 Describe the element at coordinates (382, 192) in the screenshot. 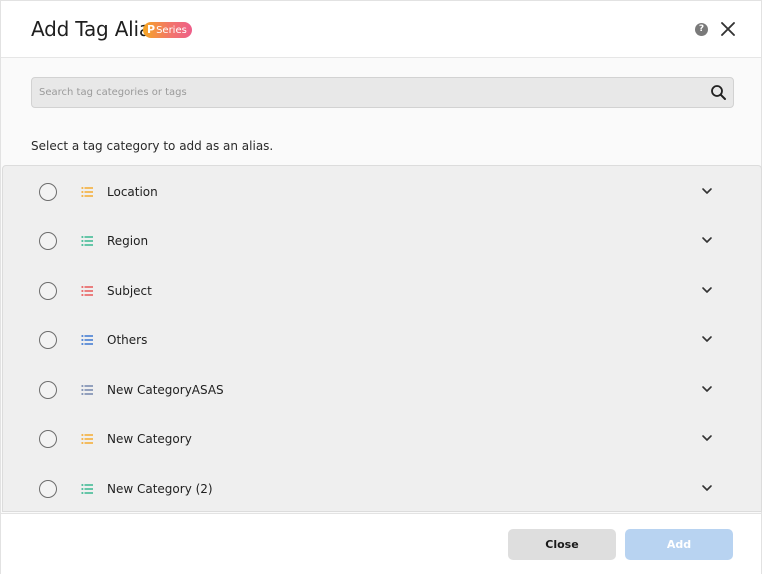

I see `list-item: Location` at that location.